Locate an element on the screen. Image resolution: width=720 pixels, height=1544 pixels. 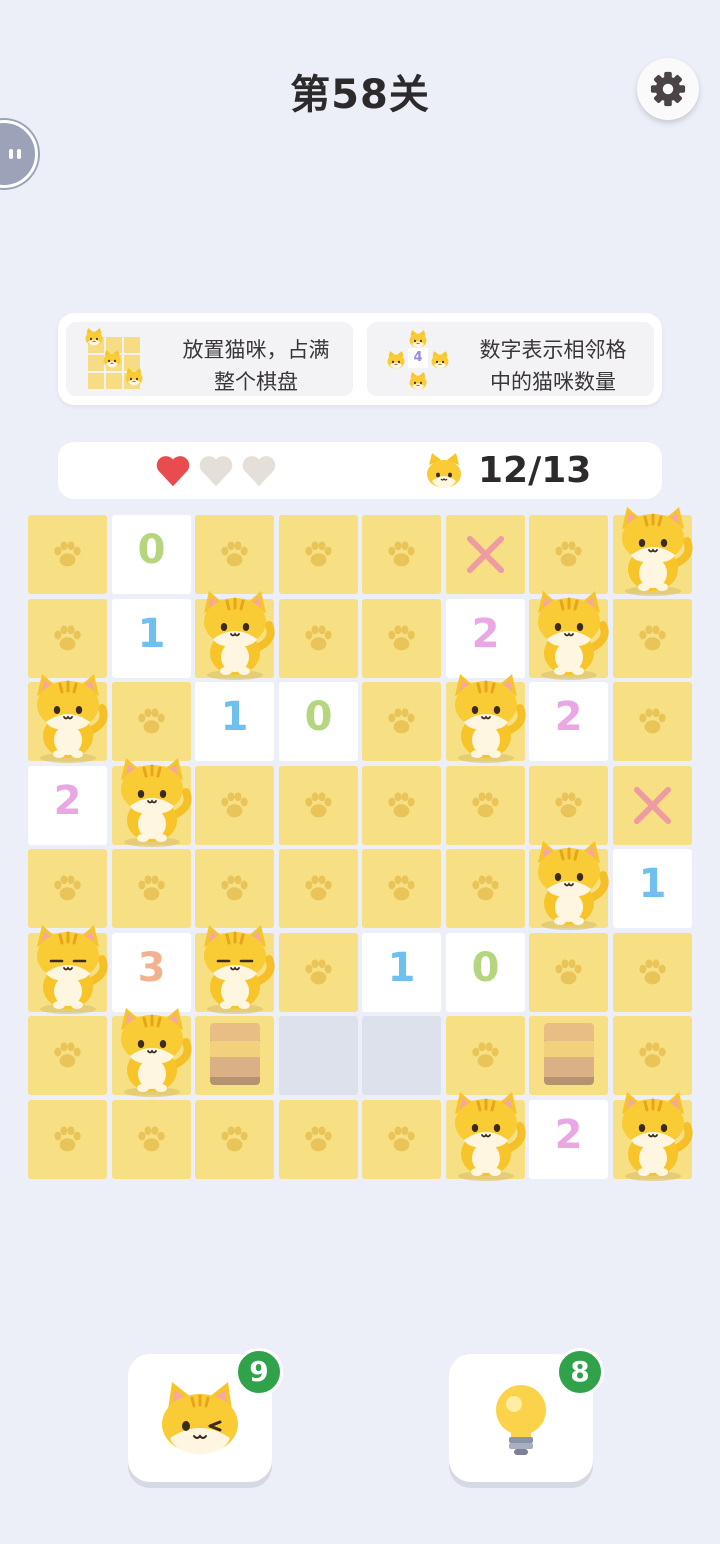
cell-number: 3 is located at coordinates (151, 968).